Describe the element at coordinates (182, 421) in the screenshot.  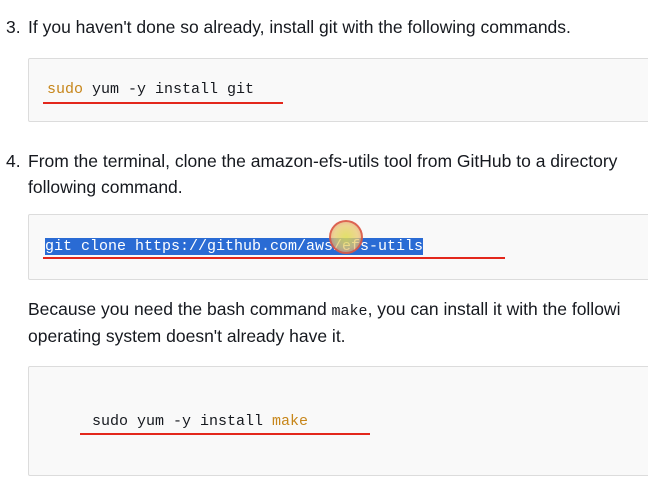
I see `install-make-prefix: sudo yum -y install` at that location.